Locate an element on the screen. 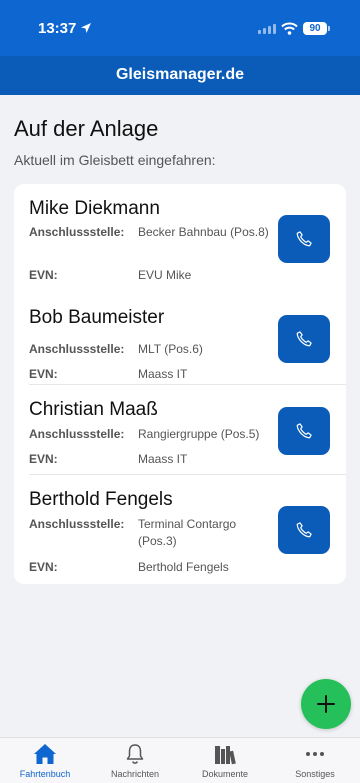 The image size is (360, 783). tab-label: Nachrichten is located at coordinates (135, 774).